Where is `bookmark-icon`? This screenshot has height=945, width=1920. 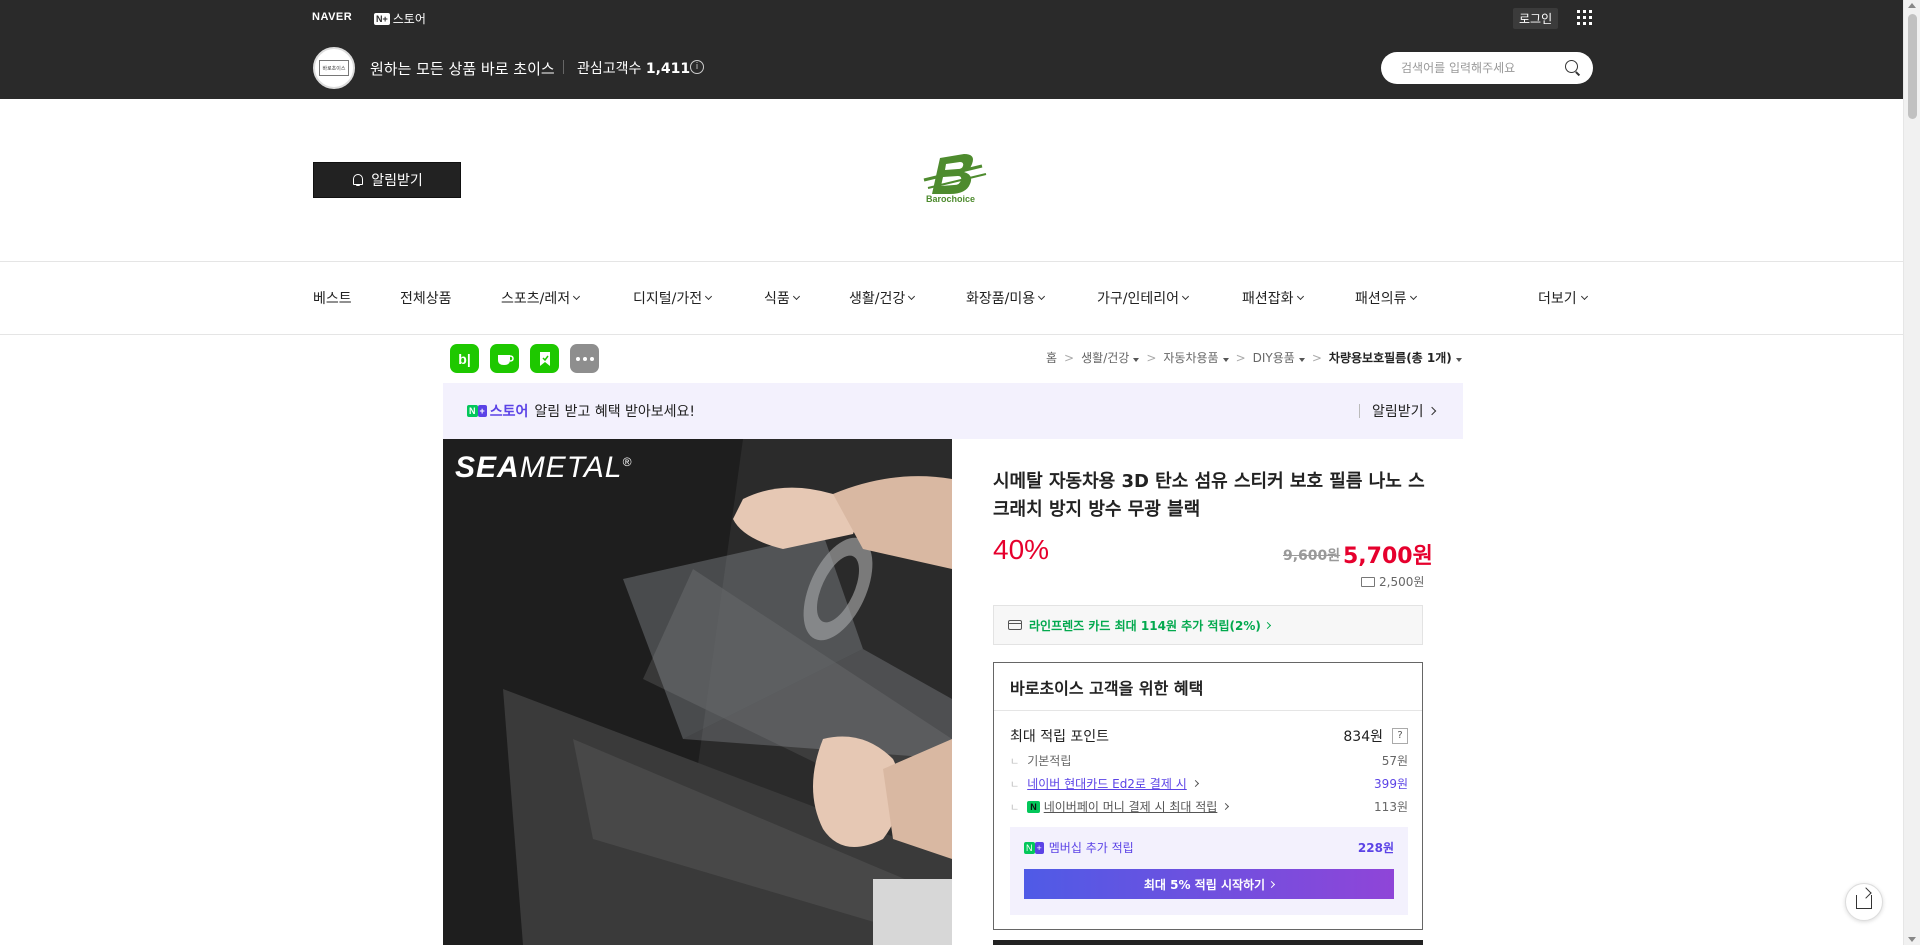
bookmark-icon is located at coordinates (544, 358).